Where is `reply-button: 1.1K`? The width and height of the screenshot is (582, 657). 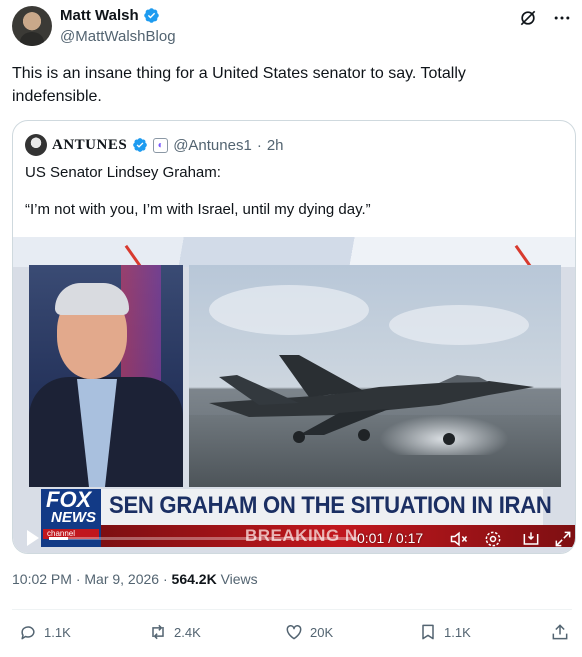 reply-button: 1.1K is located at coordinates (44, 632).